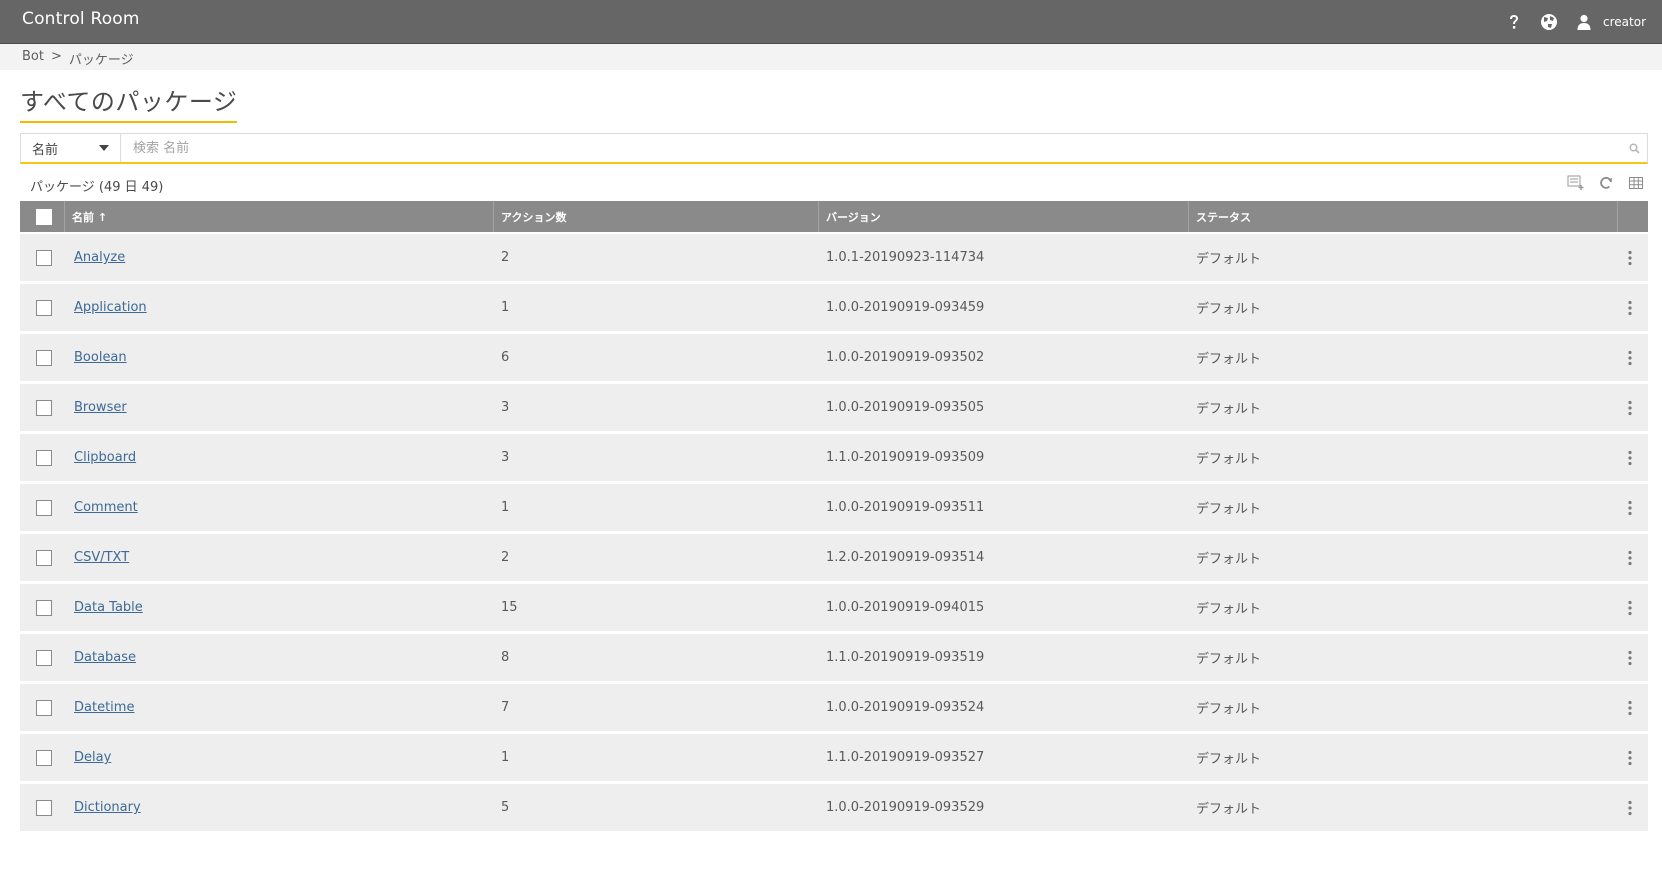 The height and width of the screenshot is (873, 1662). What do you see at coordinates (106, 507) in the screenshot?
I see `package-name-link: Comment` at bounding box center [106, 507].